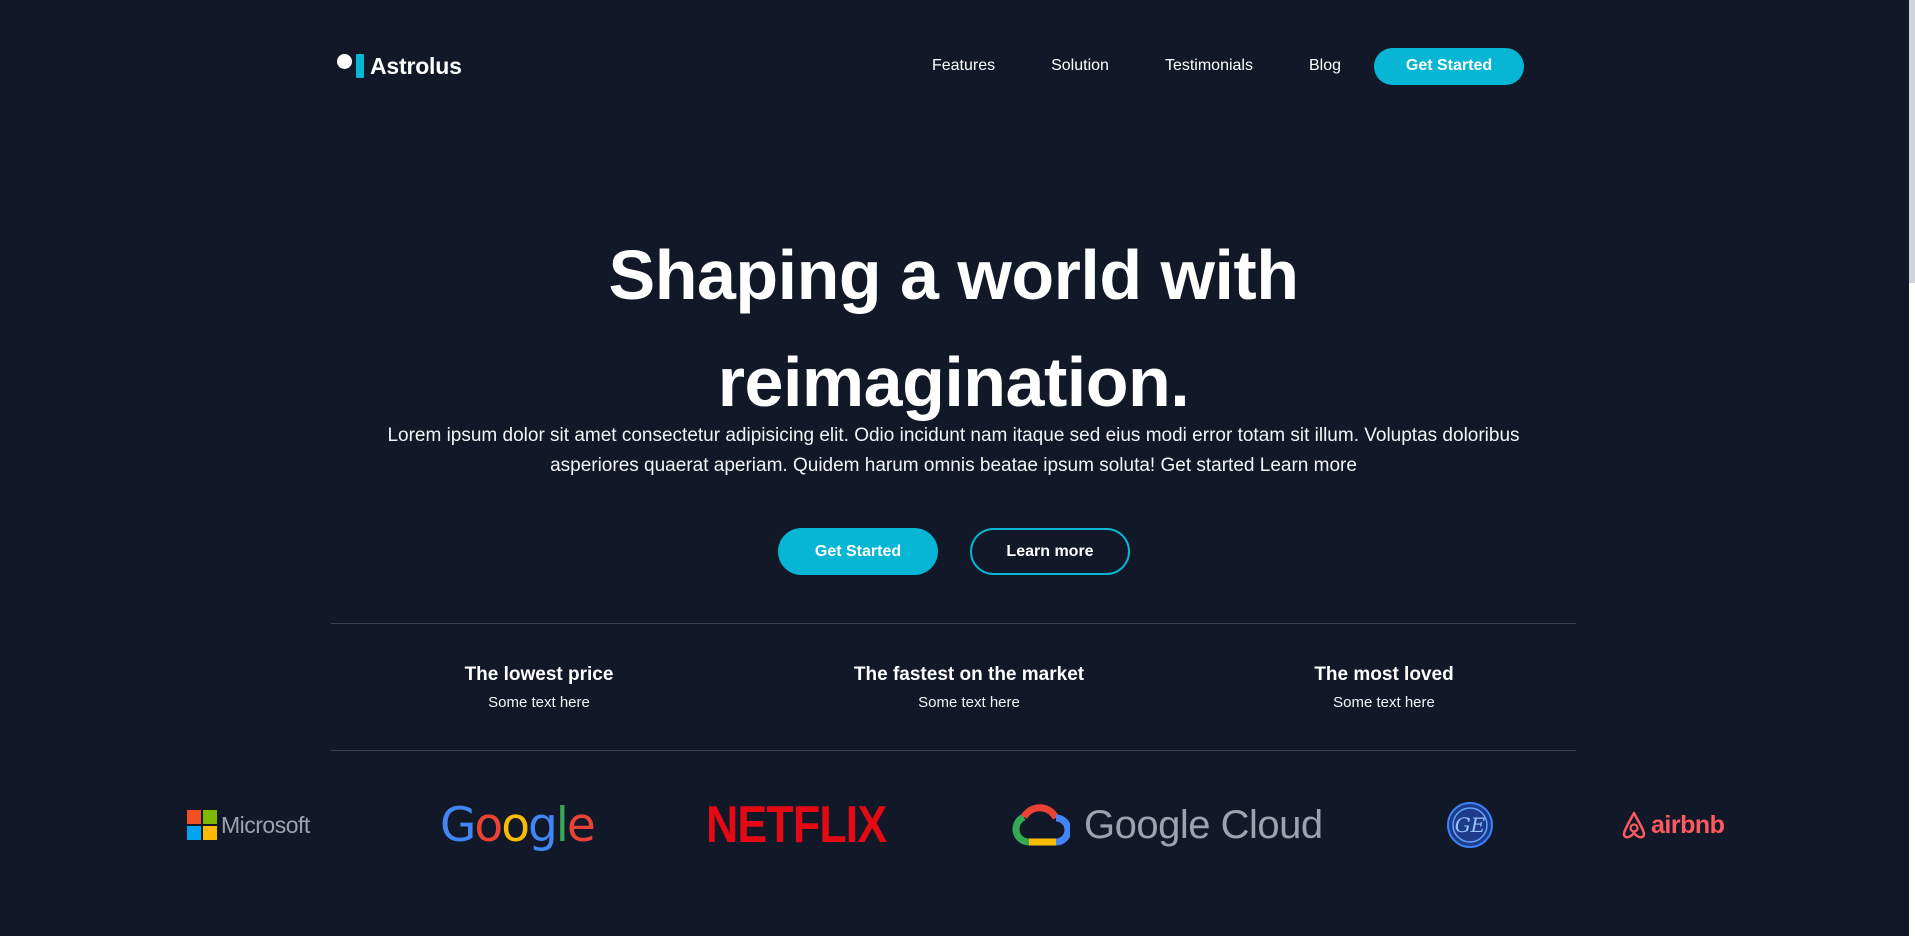 This screenshot has width=1915, height=936. Describe the element at coordinates (416, 65) in the screenshot. I see `brand-name: Astrolus` at that location.